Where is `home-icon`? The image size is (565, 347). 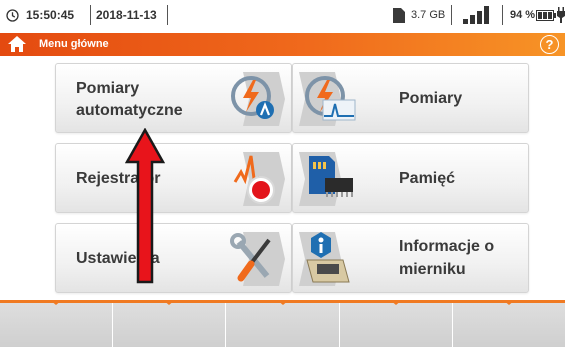 home-icon is located at coordinates (17, 46).